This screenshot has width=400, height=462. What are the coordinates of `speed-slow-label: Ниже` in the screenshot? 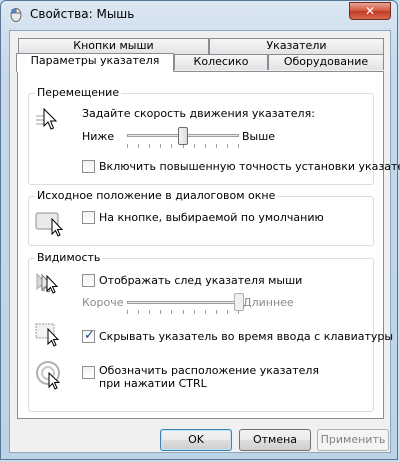 It's located at (98, 136).